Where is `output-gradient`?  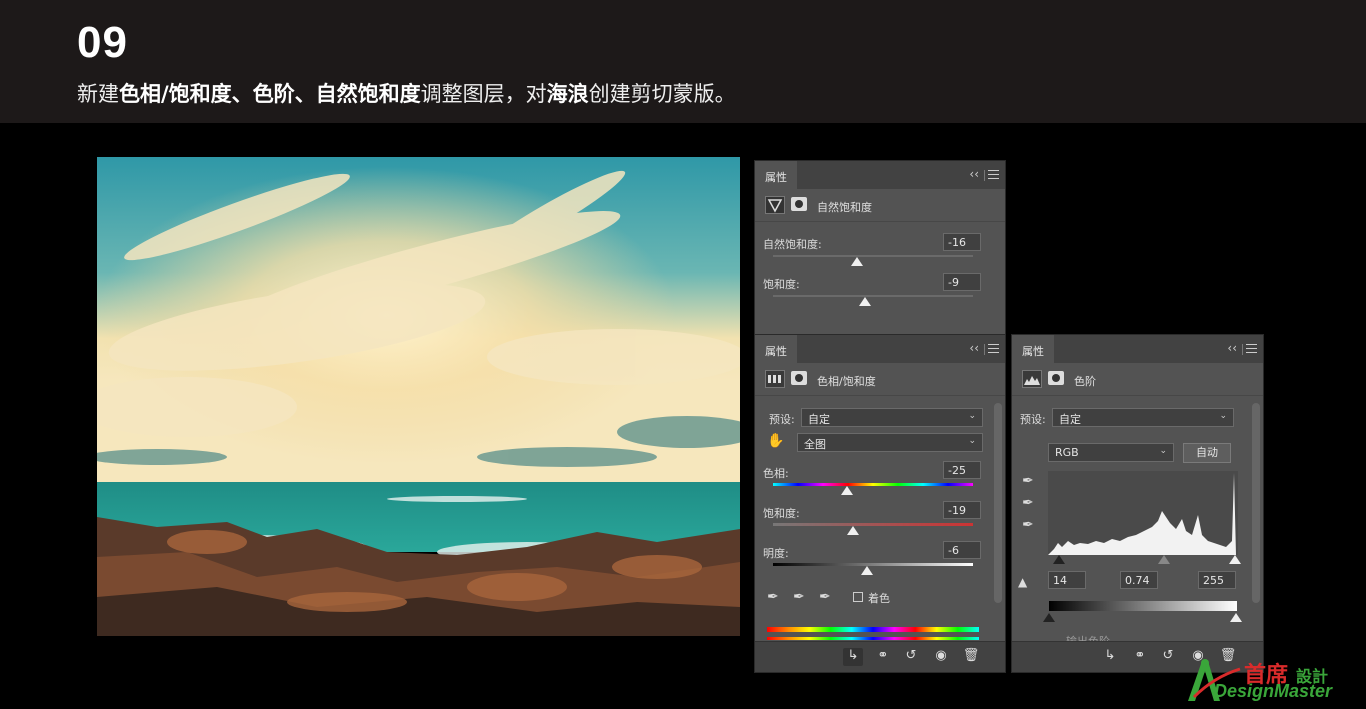 output-gradient is located at coordinates (1143, 606).